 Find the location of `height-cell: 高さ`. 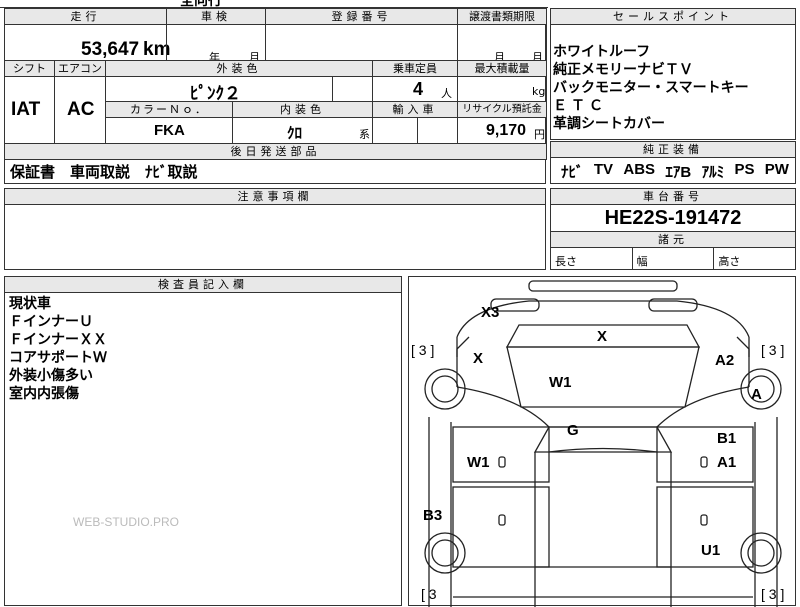

height-cell: 高さ is located at coordinates (754, 259).